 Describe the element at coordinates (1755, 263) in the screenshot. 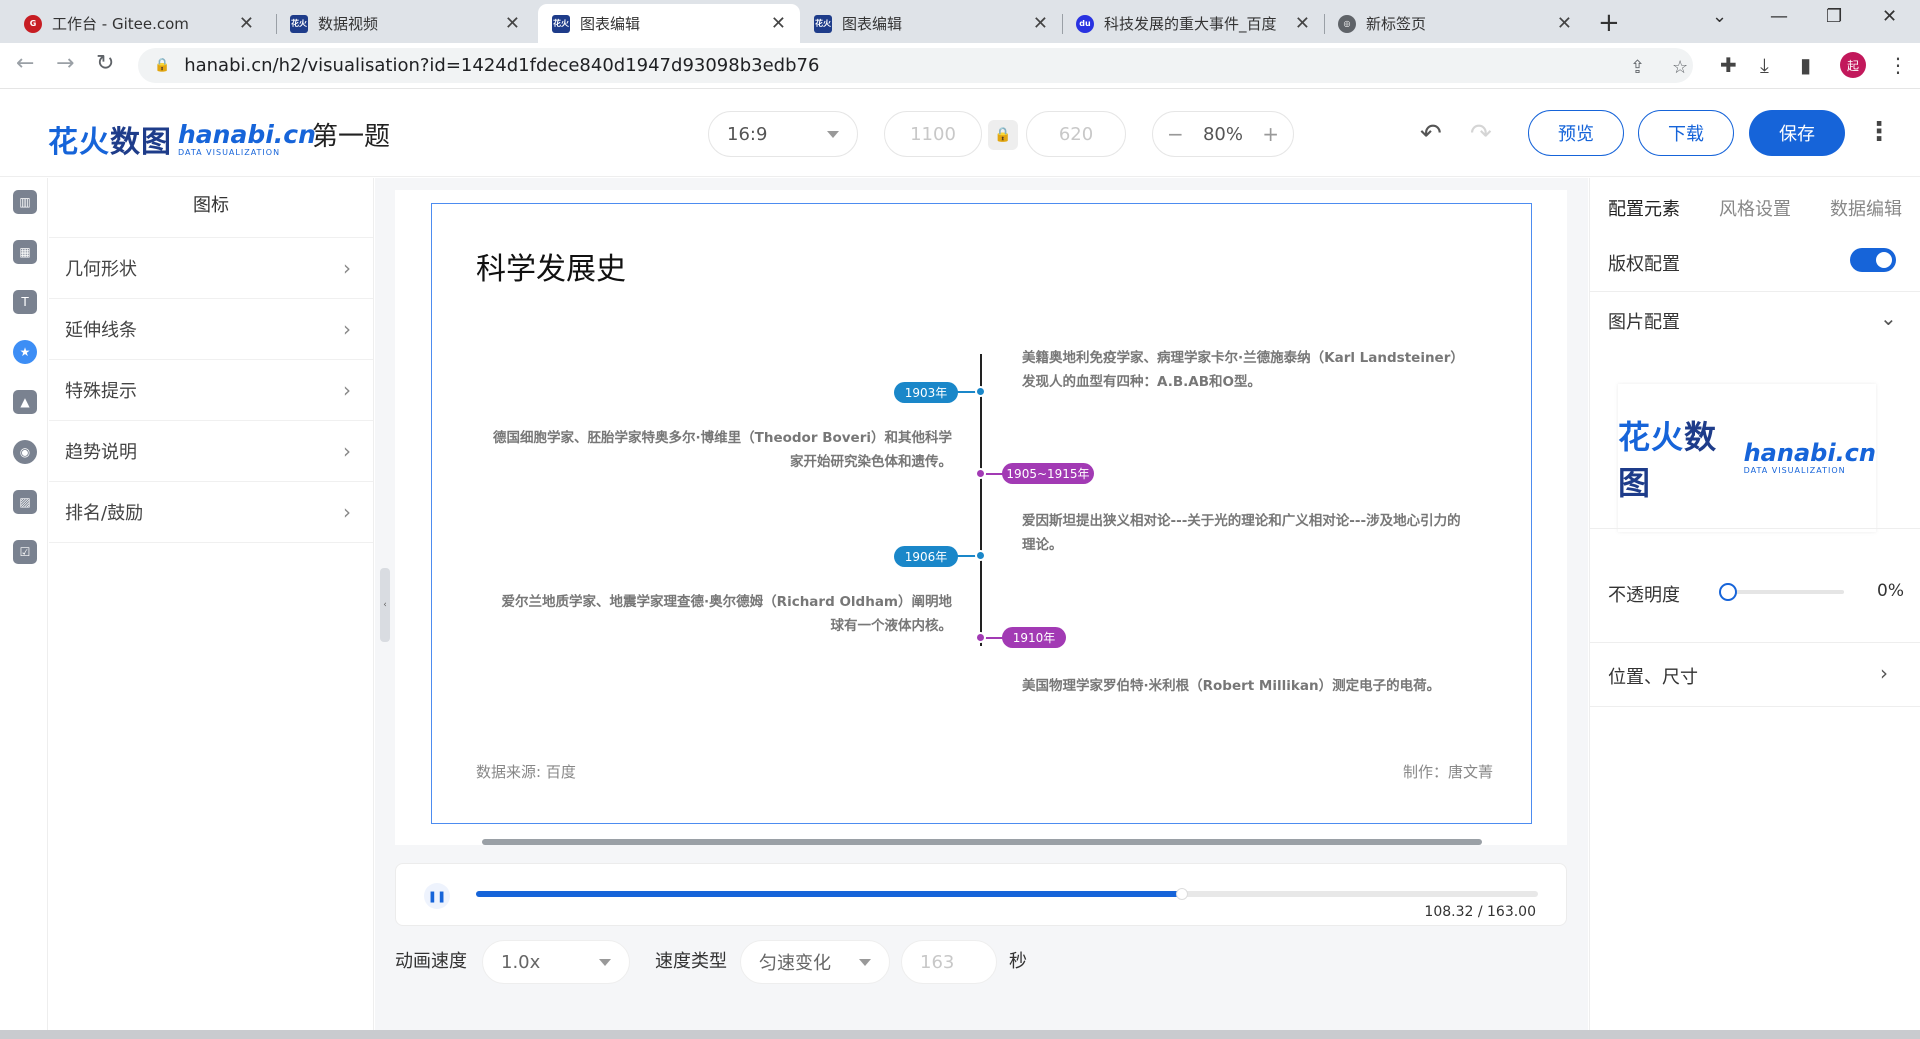

I see `copyright-row: 版权配置` at that location.